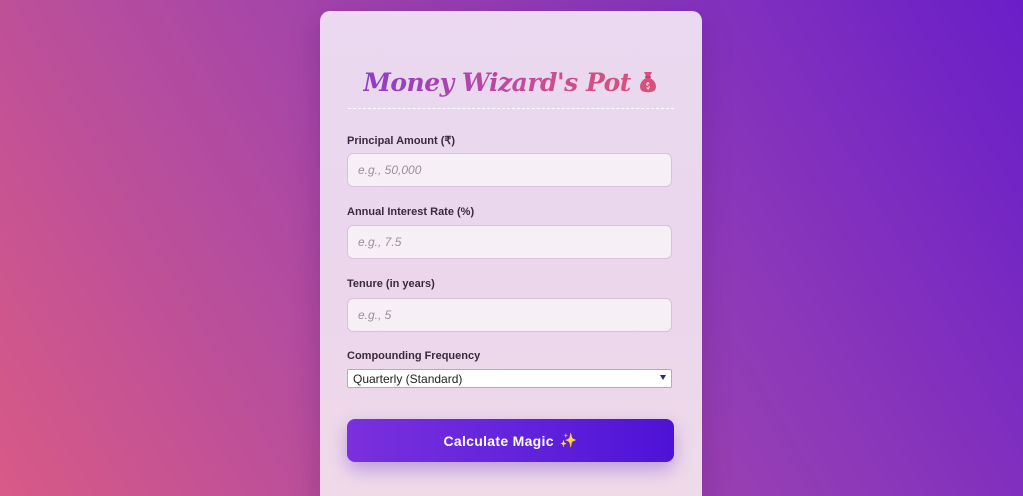  Describe the element at coordinates (408, 378) in the screenshot. I see `frequency-selected-value: Quarterly (Standard)` at that location.